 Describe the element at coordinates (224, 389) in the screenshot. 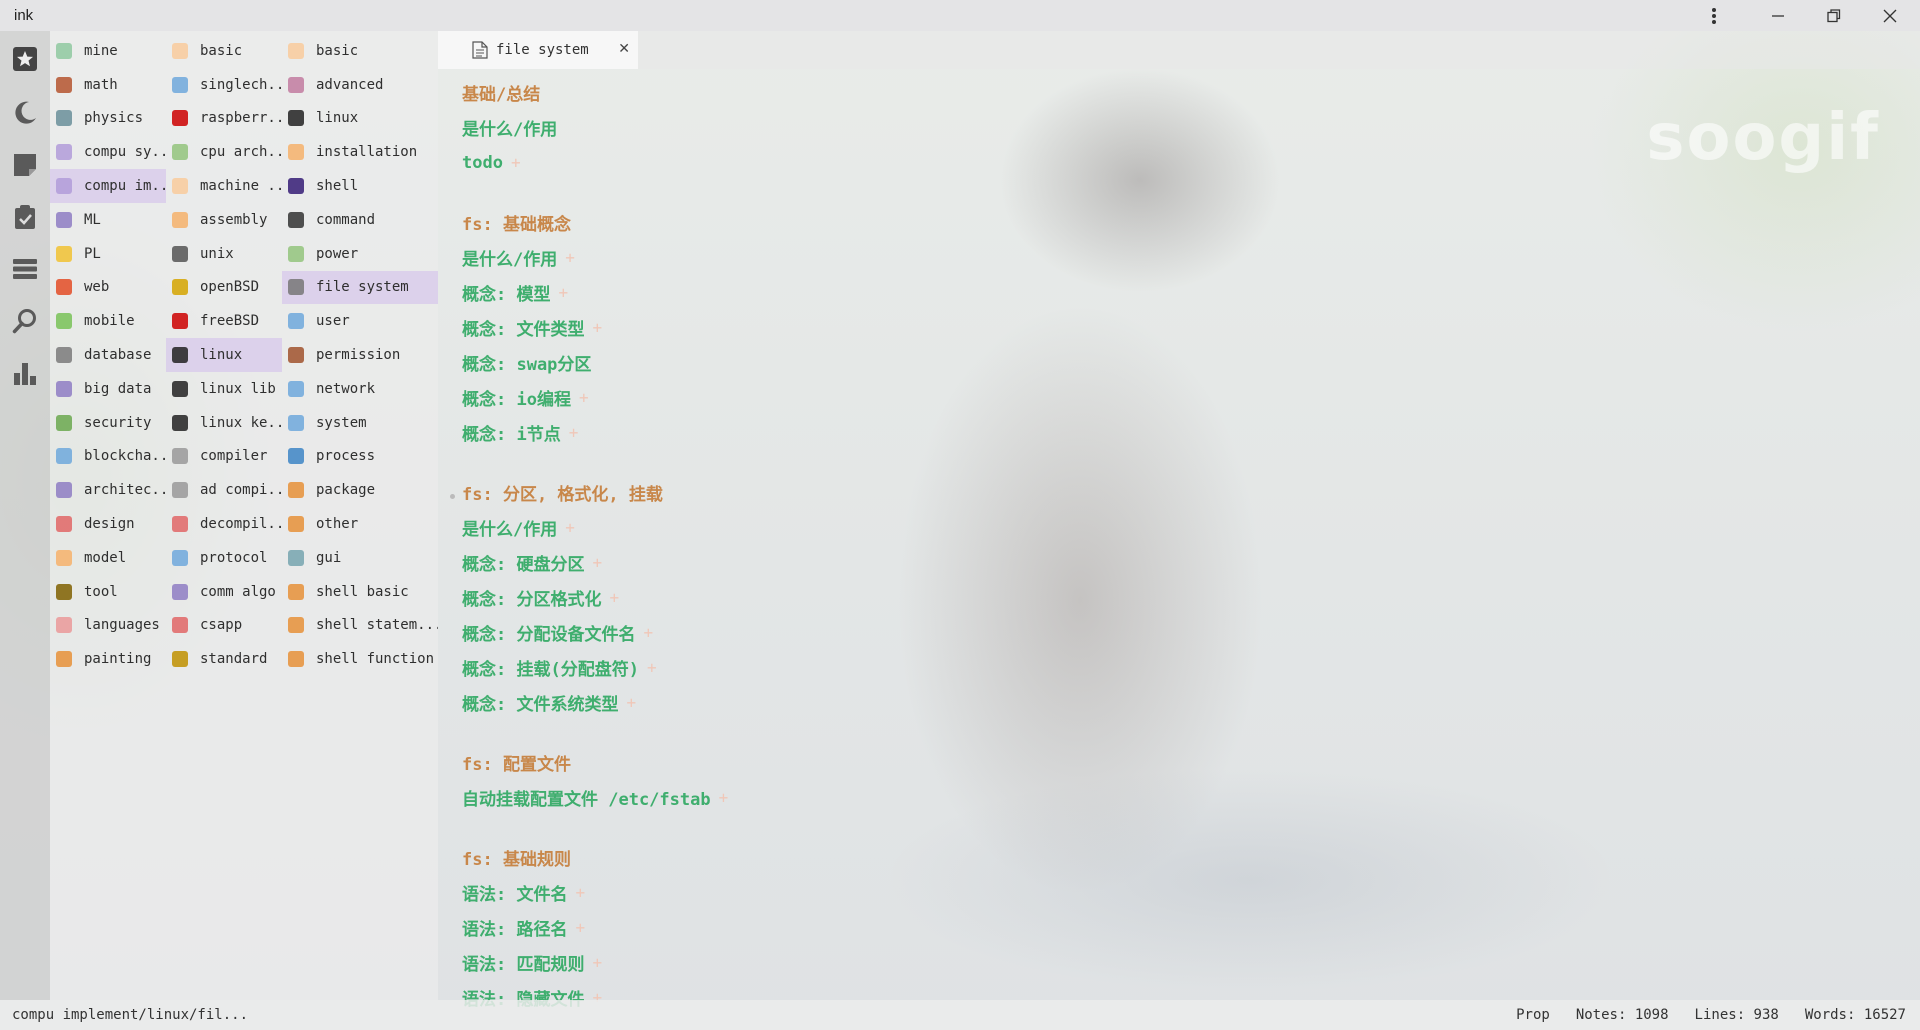

I see `tree-item: linux lib` at that location.